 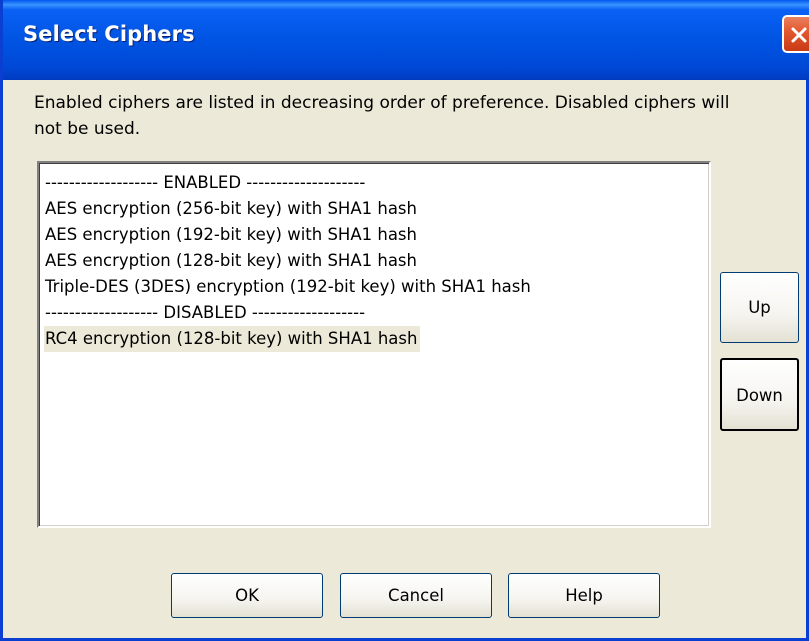 What do you see at coordinates (247, 595) in the screenshot?
I see `ok-button: OK` at bounding box center [247, 595].